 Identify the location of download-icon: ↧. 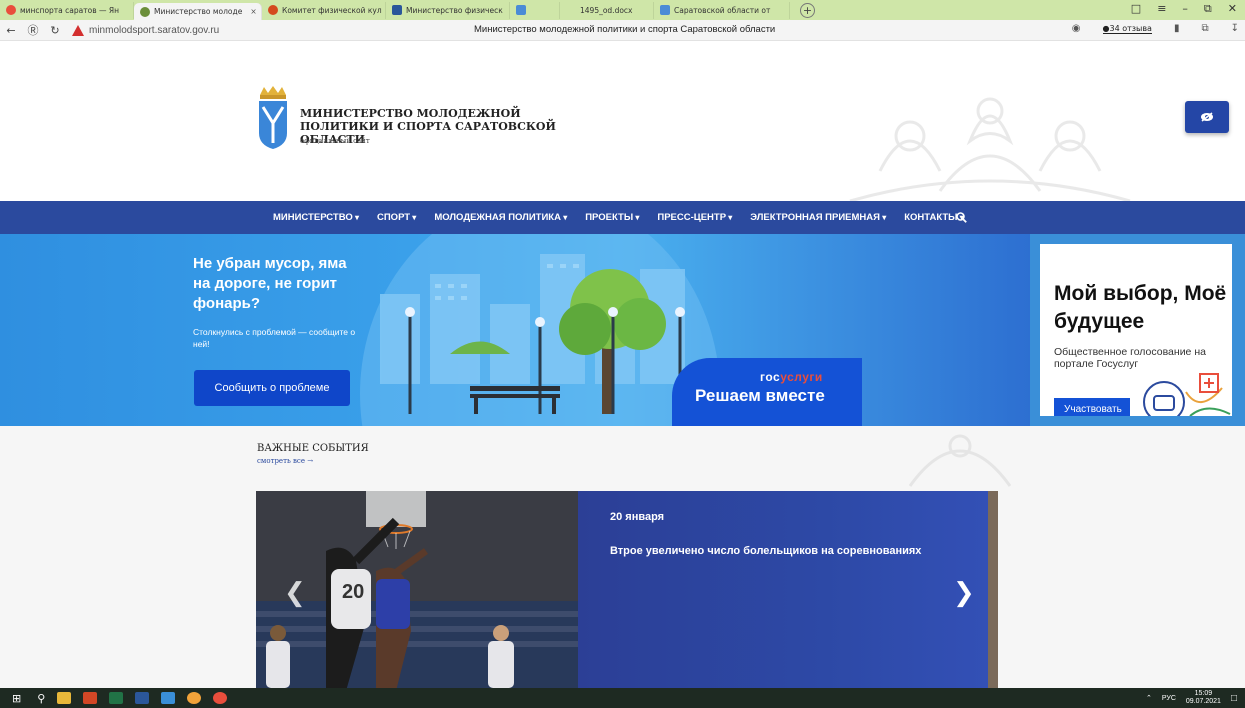
(1235, 28).